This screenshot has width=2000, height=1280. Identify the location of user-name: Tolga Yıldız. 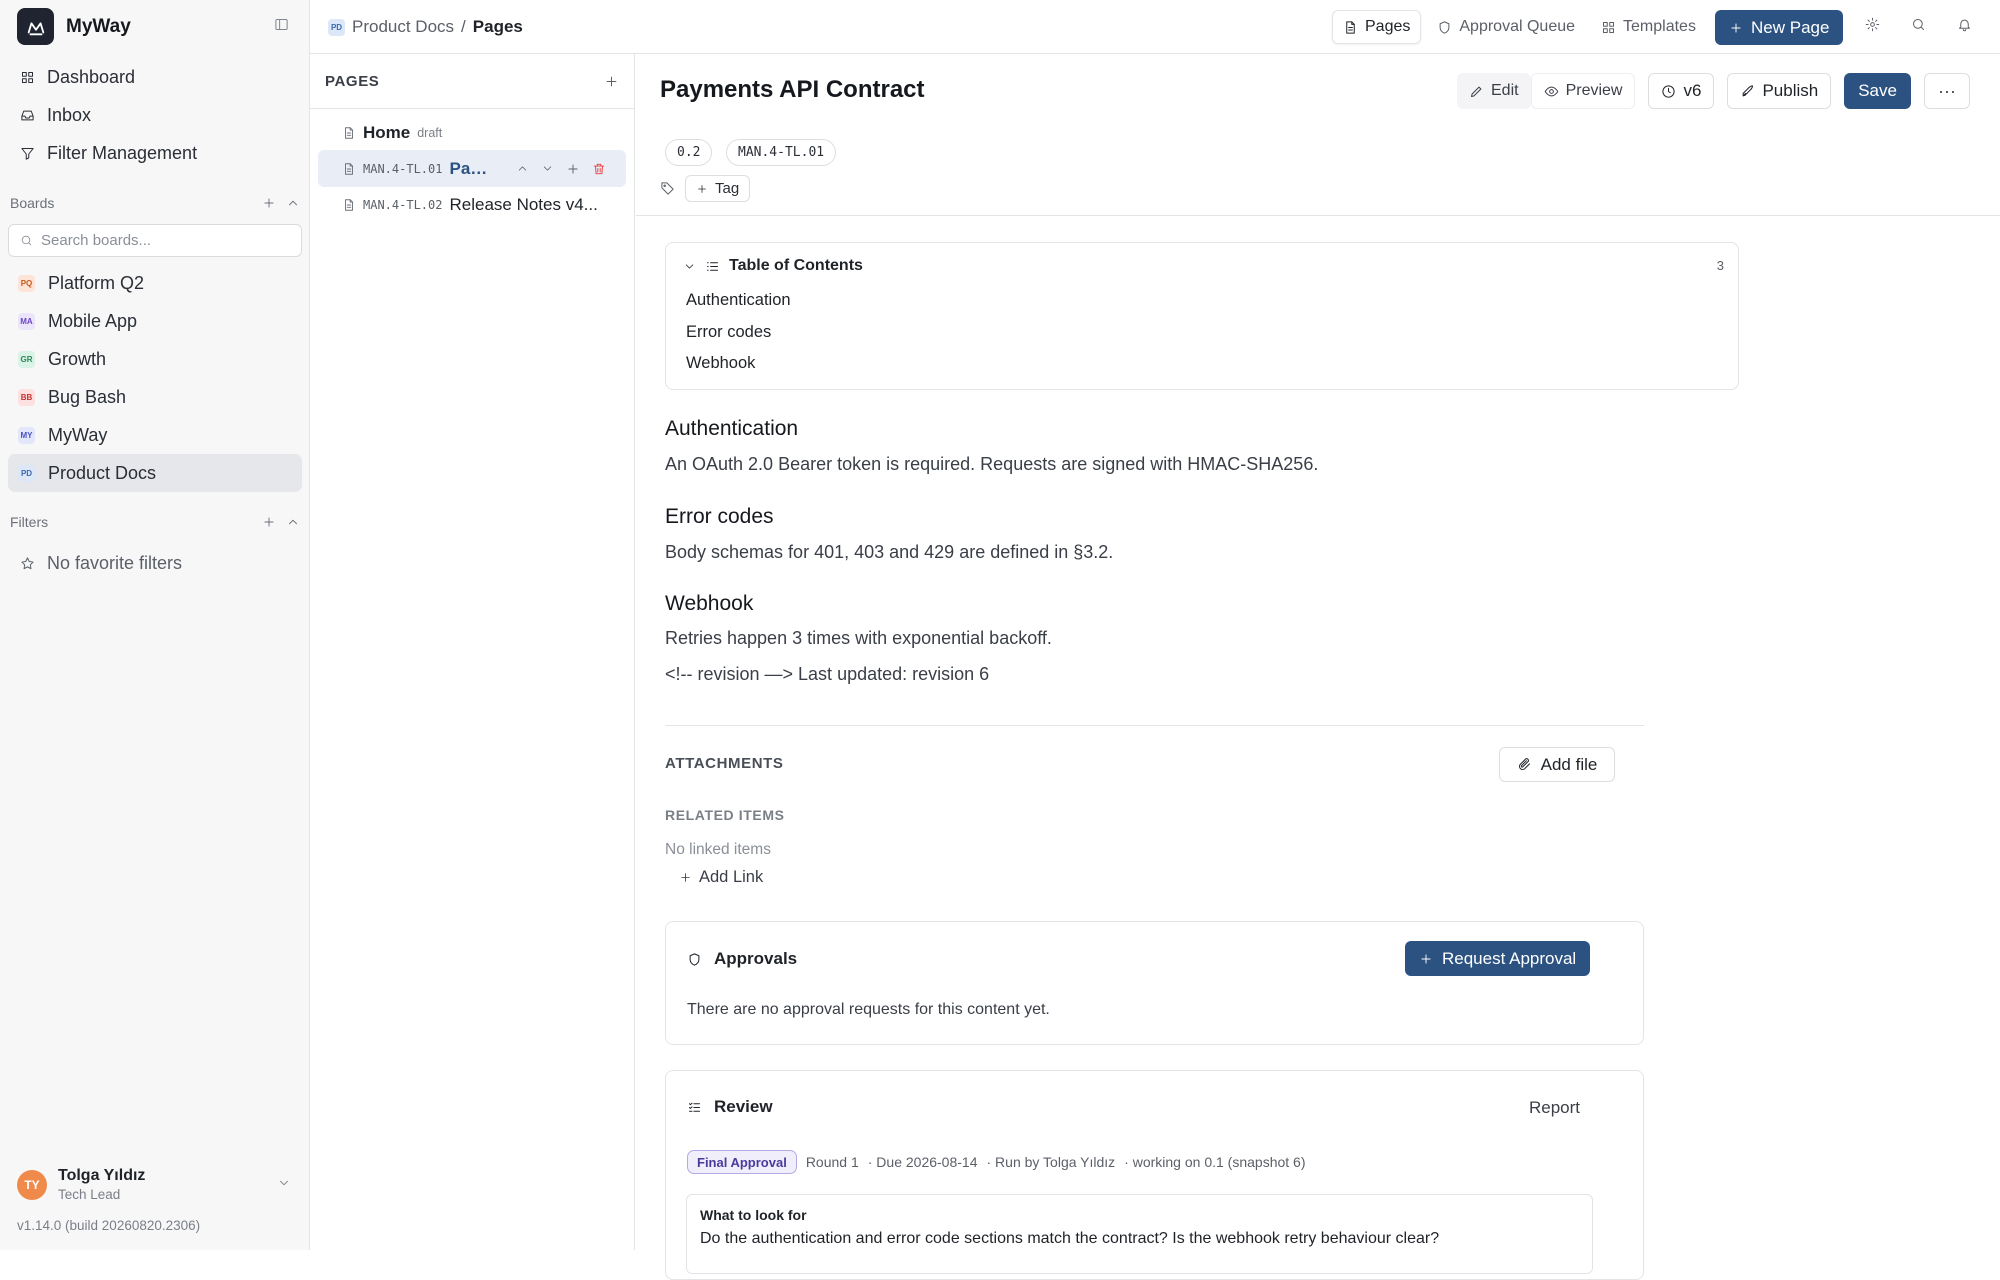
(102, 1175).